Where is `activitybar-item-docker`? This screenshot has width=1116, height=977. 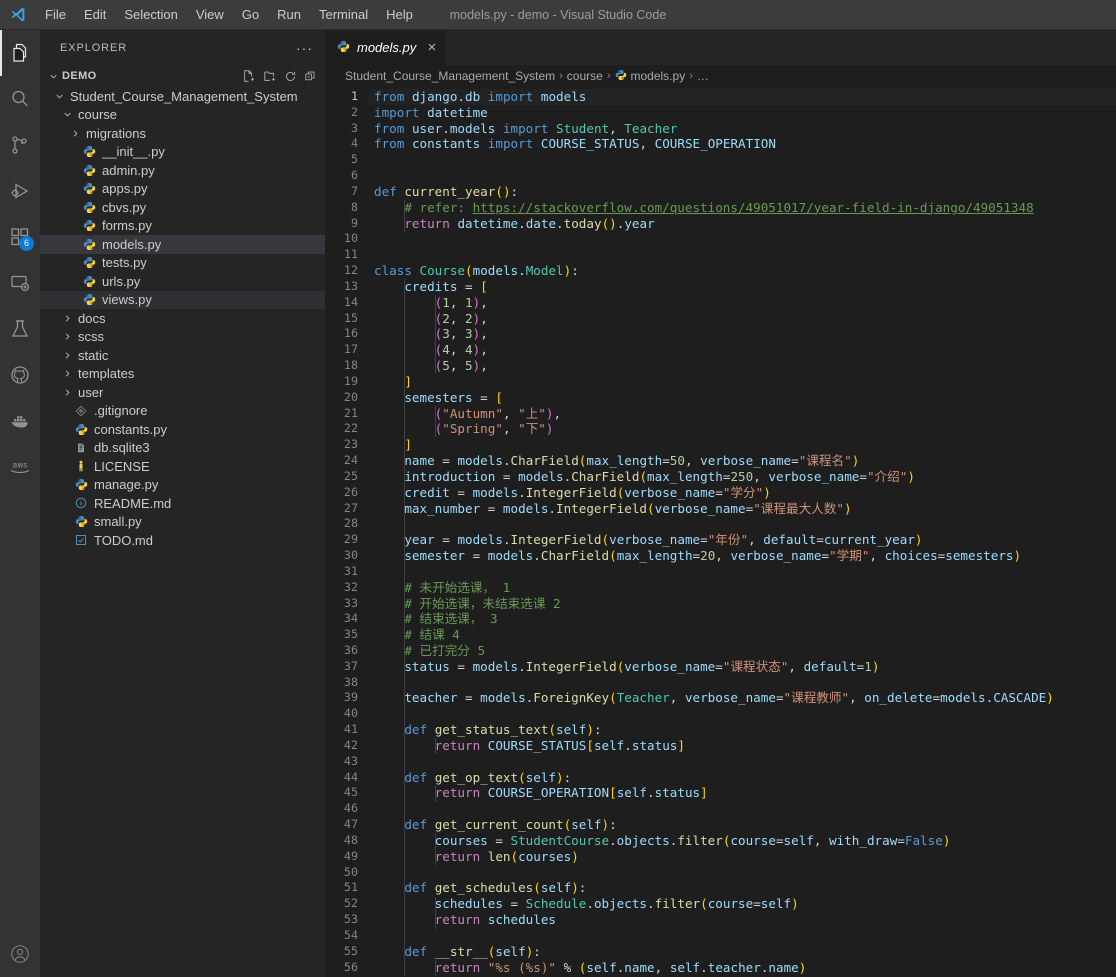 activitybar-item-docker is located at coordinates (20, 421).